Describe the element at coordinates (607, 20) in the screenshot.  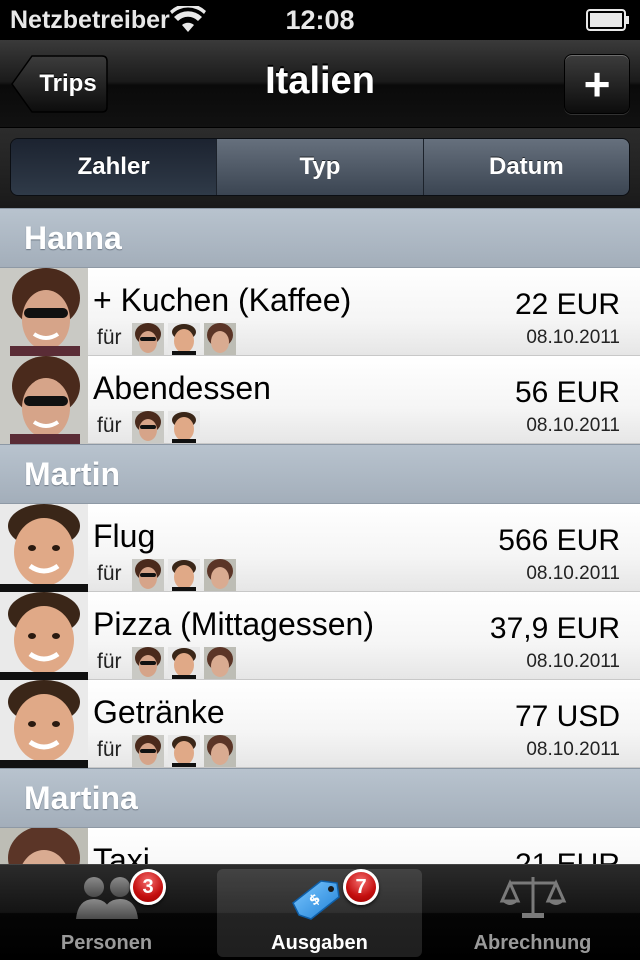
I see `battery-icon` at that location.